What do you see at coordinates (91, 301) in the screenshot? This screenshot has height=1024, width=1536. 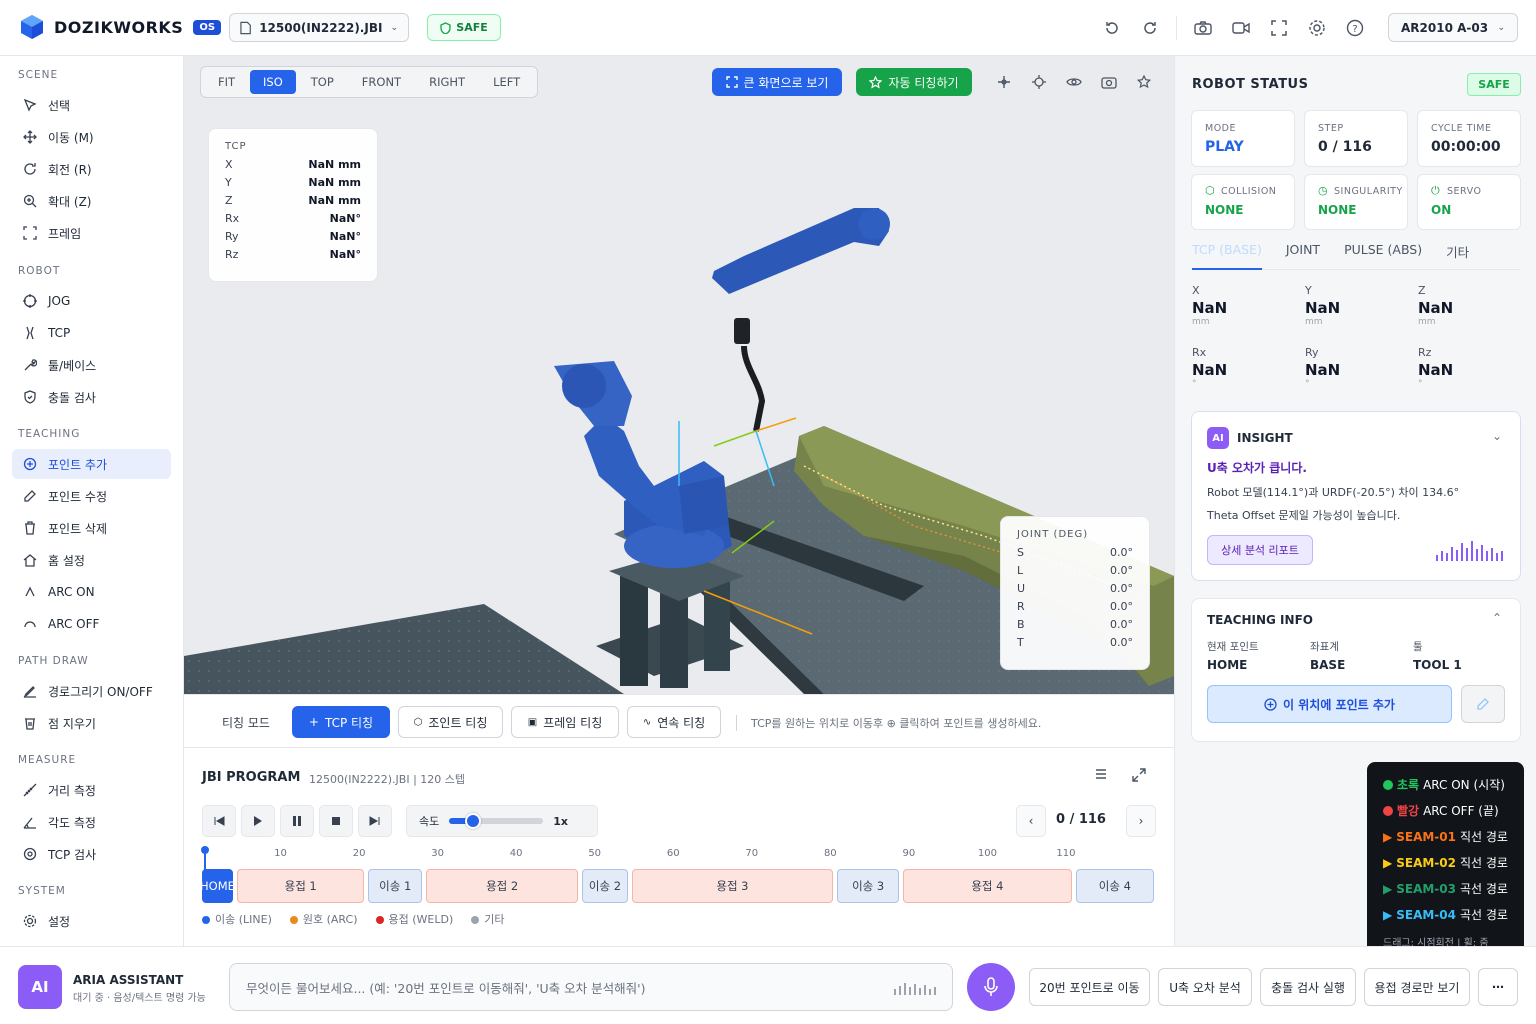 I see `sidebar-item-jog: JOG` at bounding box center [91, 301].